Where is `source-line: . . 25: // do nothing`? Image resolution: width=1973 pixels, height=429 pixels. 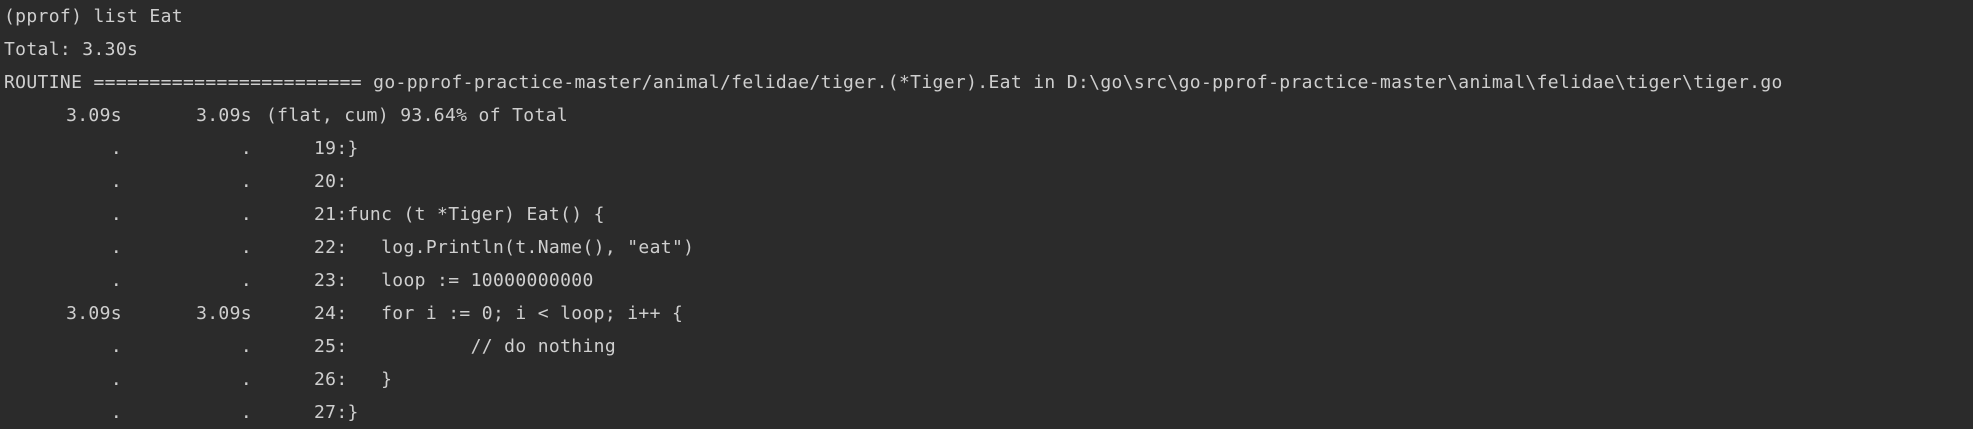 source-line: . . 25: // do nothing is located at coordinates (986, 346).